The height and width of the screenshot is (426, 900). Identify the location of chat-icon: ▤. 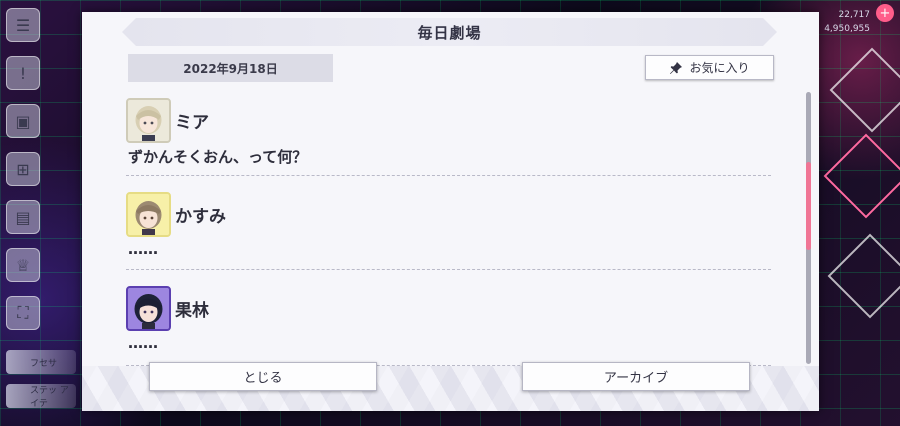
(23, 217).